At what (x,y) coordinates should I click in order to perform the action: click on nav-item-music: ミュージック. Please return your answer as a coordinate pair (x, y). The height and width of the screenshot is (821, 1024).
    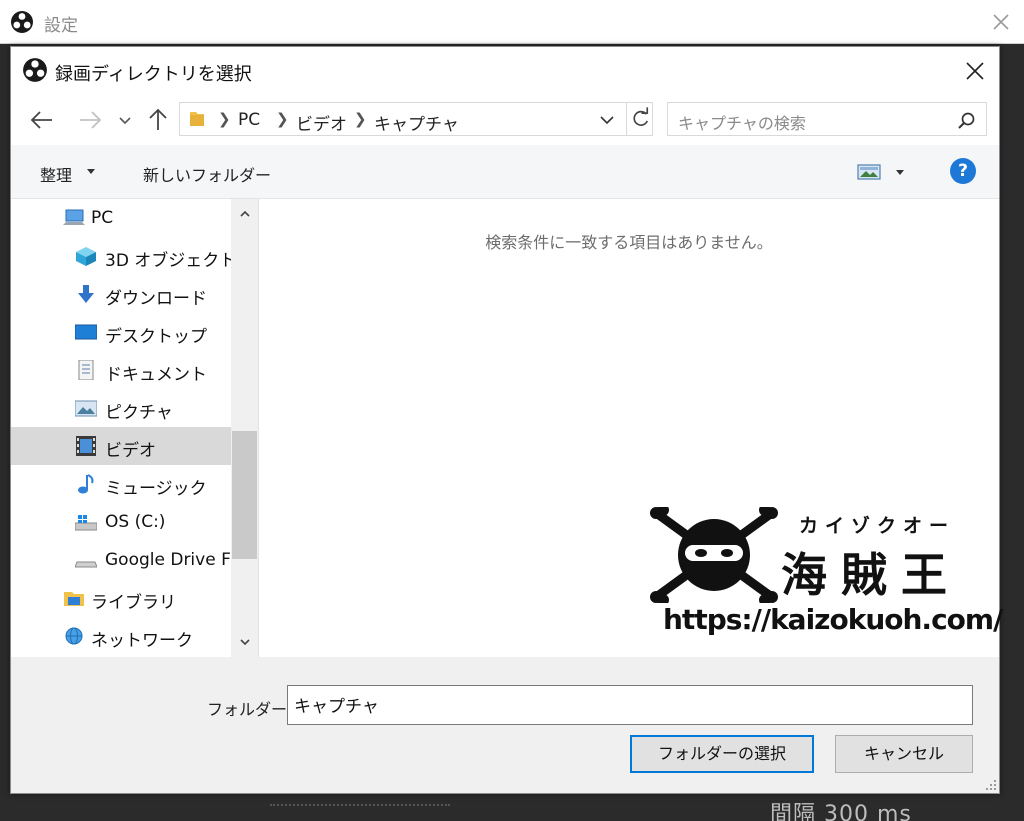
    Looking at the image, I should click on (121, 484).